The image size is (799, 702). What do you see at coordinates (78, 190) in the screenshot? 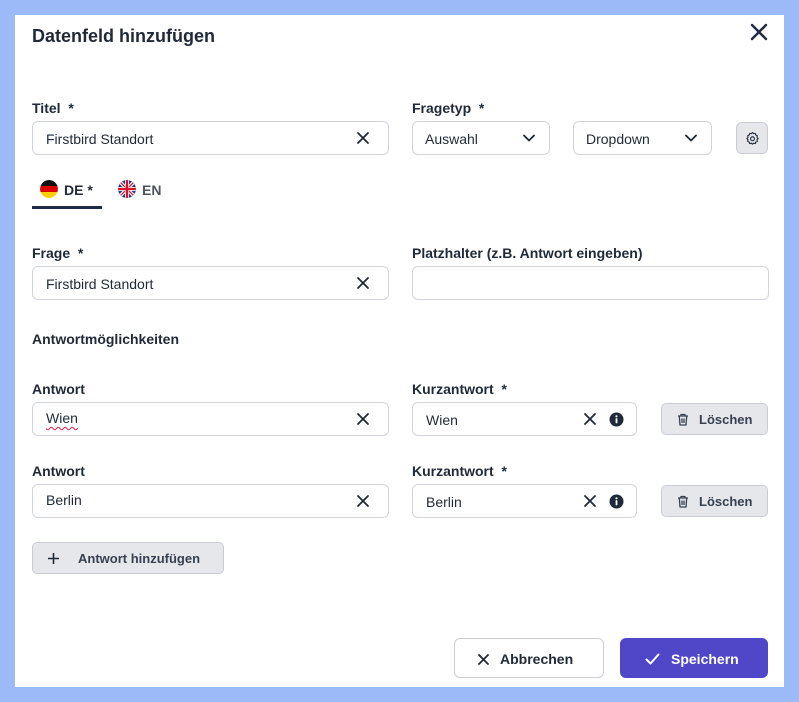
I see `tab-de-label: DE *` at bounding box center [78, 190].